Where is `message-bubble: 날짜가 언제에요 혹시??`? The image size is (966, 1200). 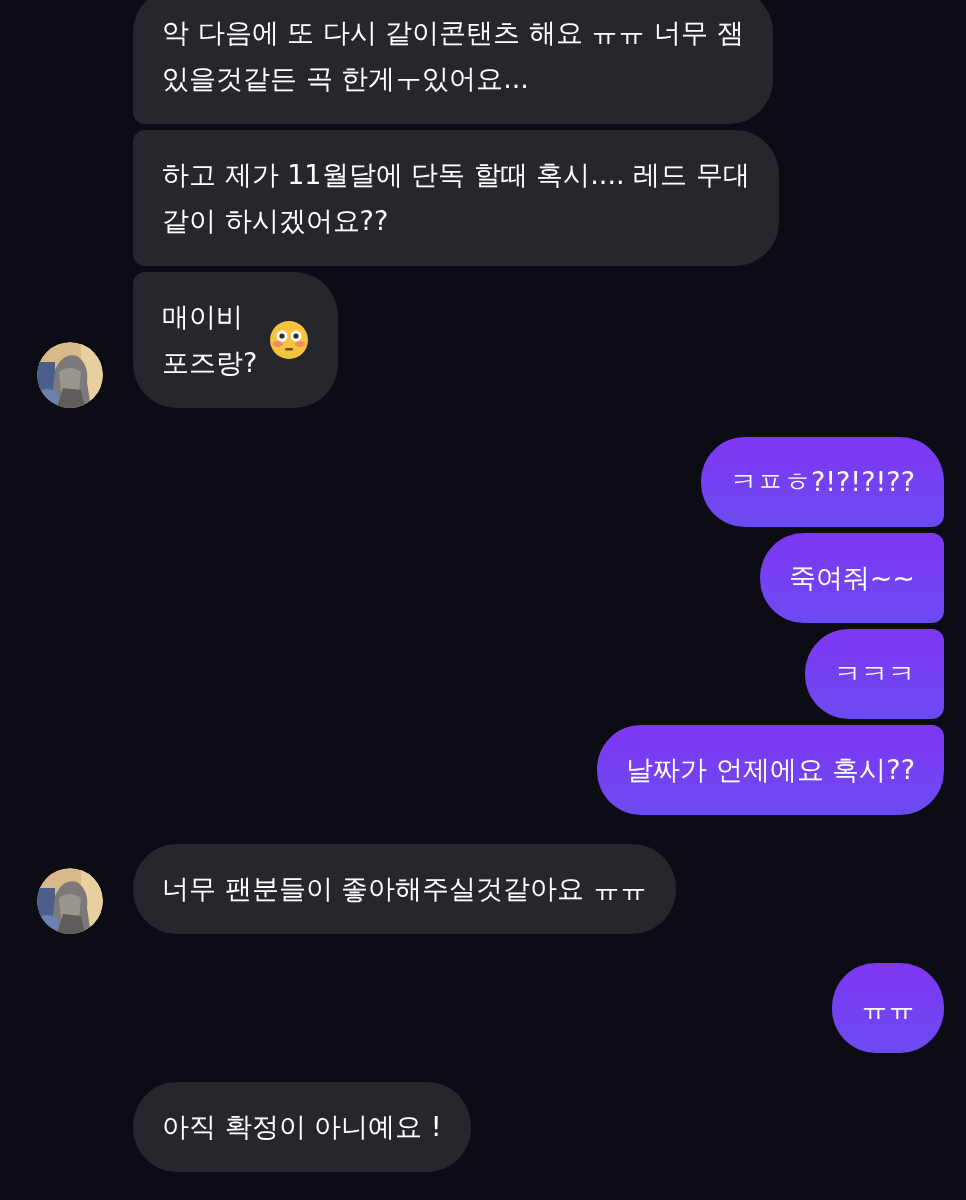 message-bubble: 날짜가 언제에요 혹시?? is located at coordinates (770, 770).